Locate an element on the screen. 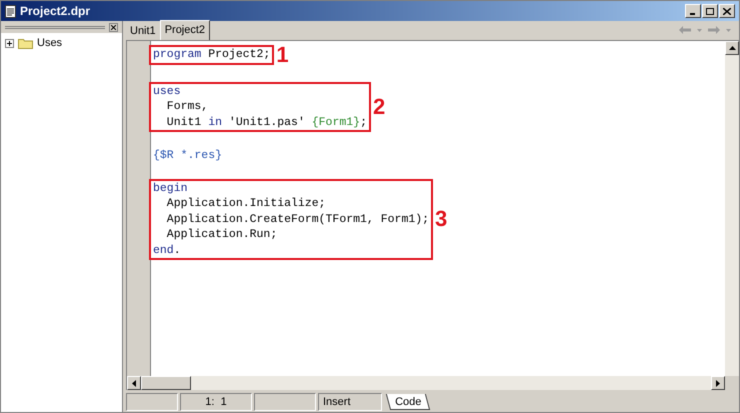 The width and height of the screenshot is (740, 413). scroll-up-icon is located at coordinates (732, 48).